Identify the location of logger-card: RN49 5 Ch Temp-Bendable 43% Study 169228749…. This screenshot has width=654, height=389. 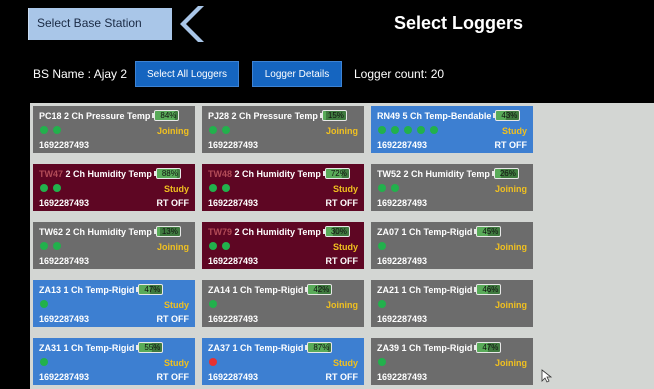
(452, 129).